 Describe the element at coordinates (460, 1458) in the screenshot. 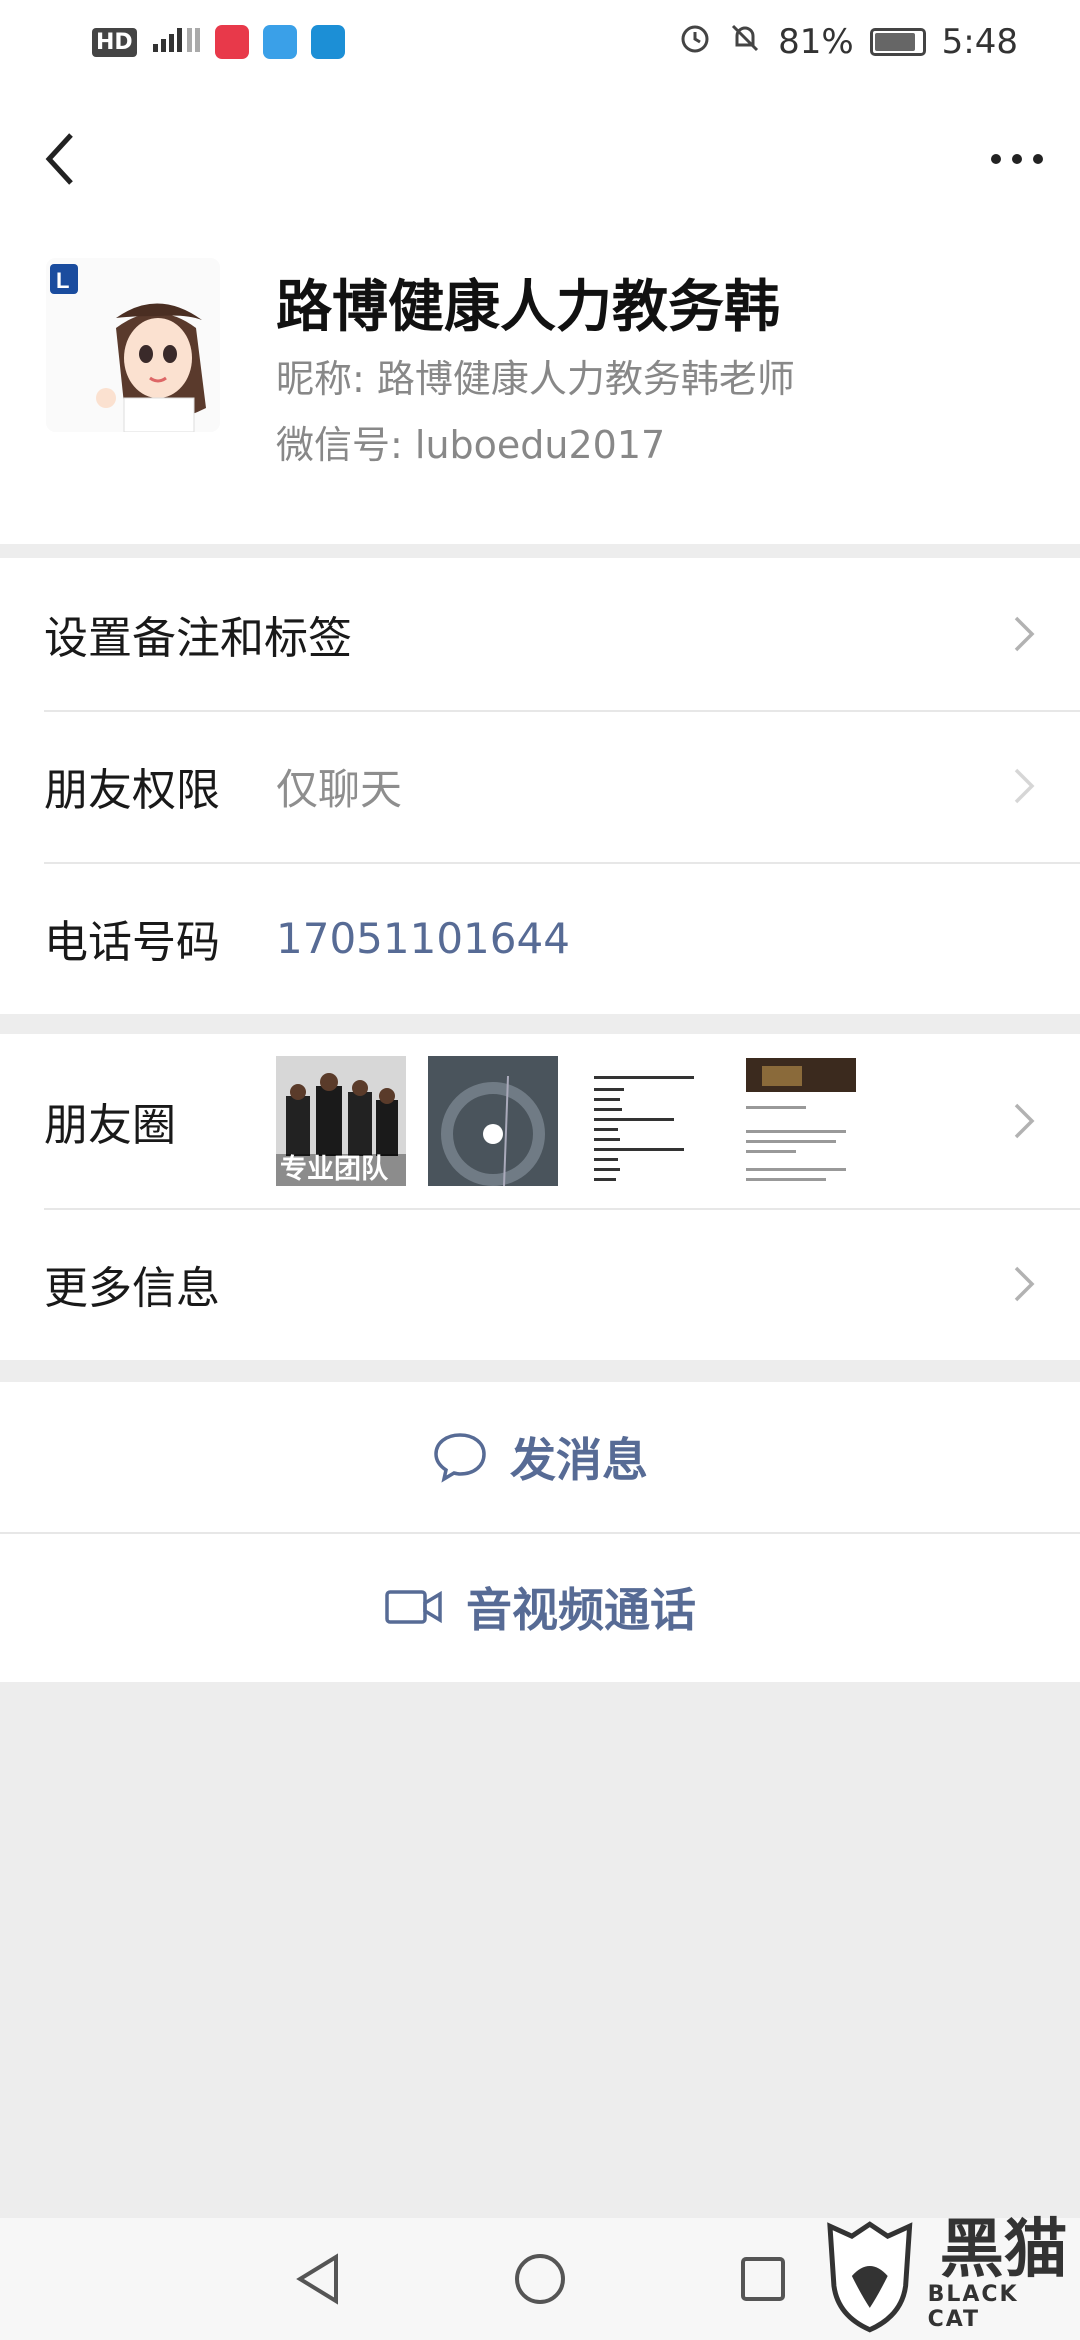

I see `chat-bubble-icon` at that location.